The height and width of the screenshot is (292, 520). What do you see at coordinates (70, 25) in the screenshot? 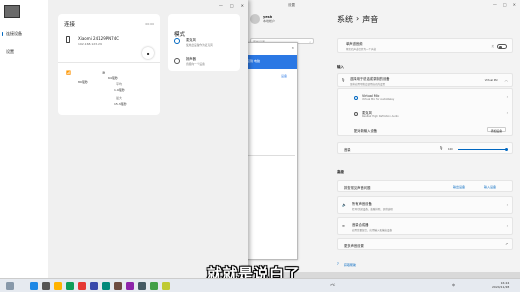
I see `connection-title: 连接` at bounding box center [70, 25].